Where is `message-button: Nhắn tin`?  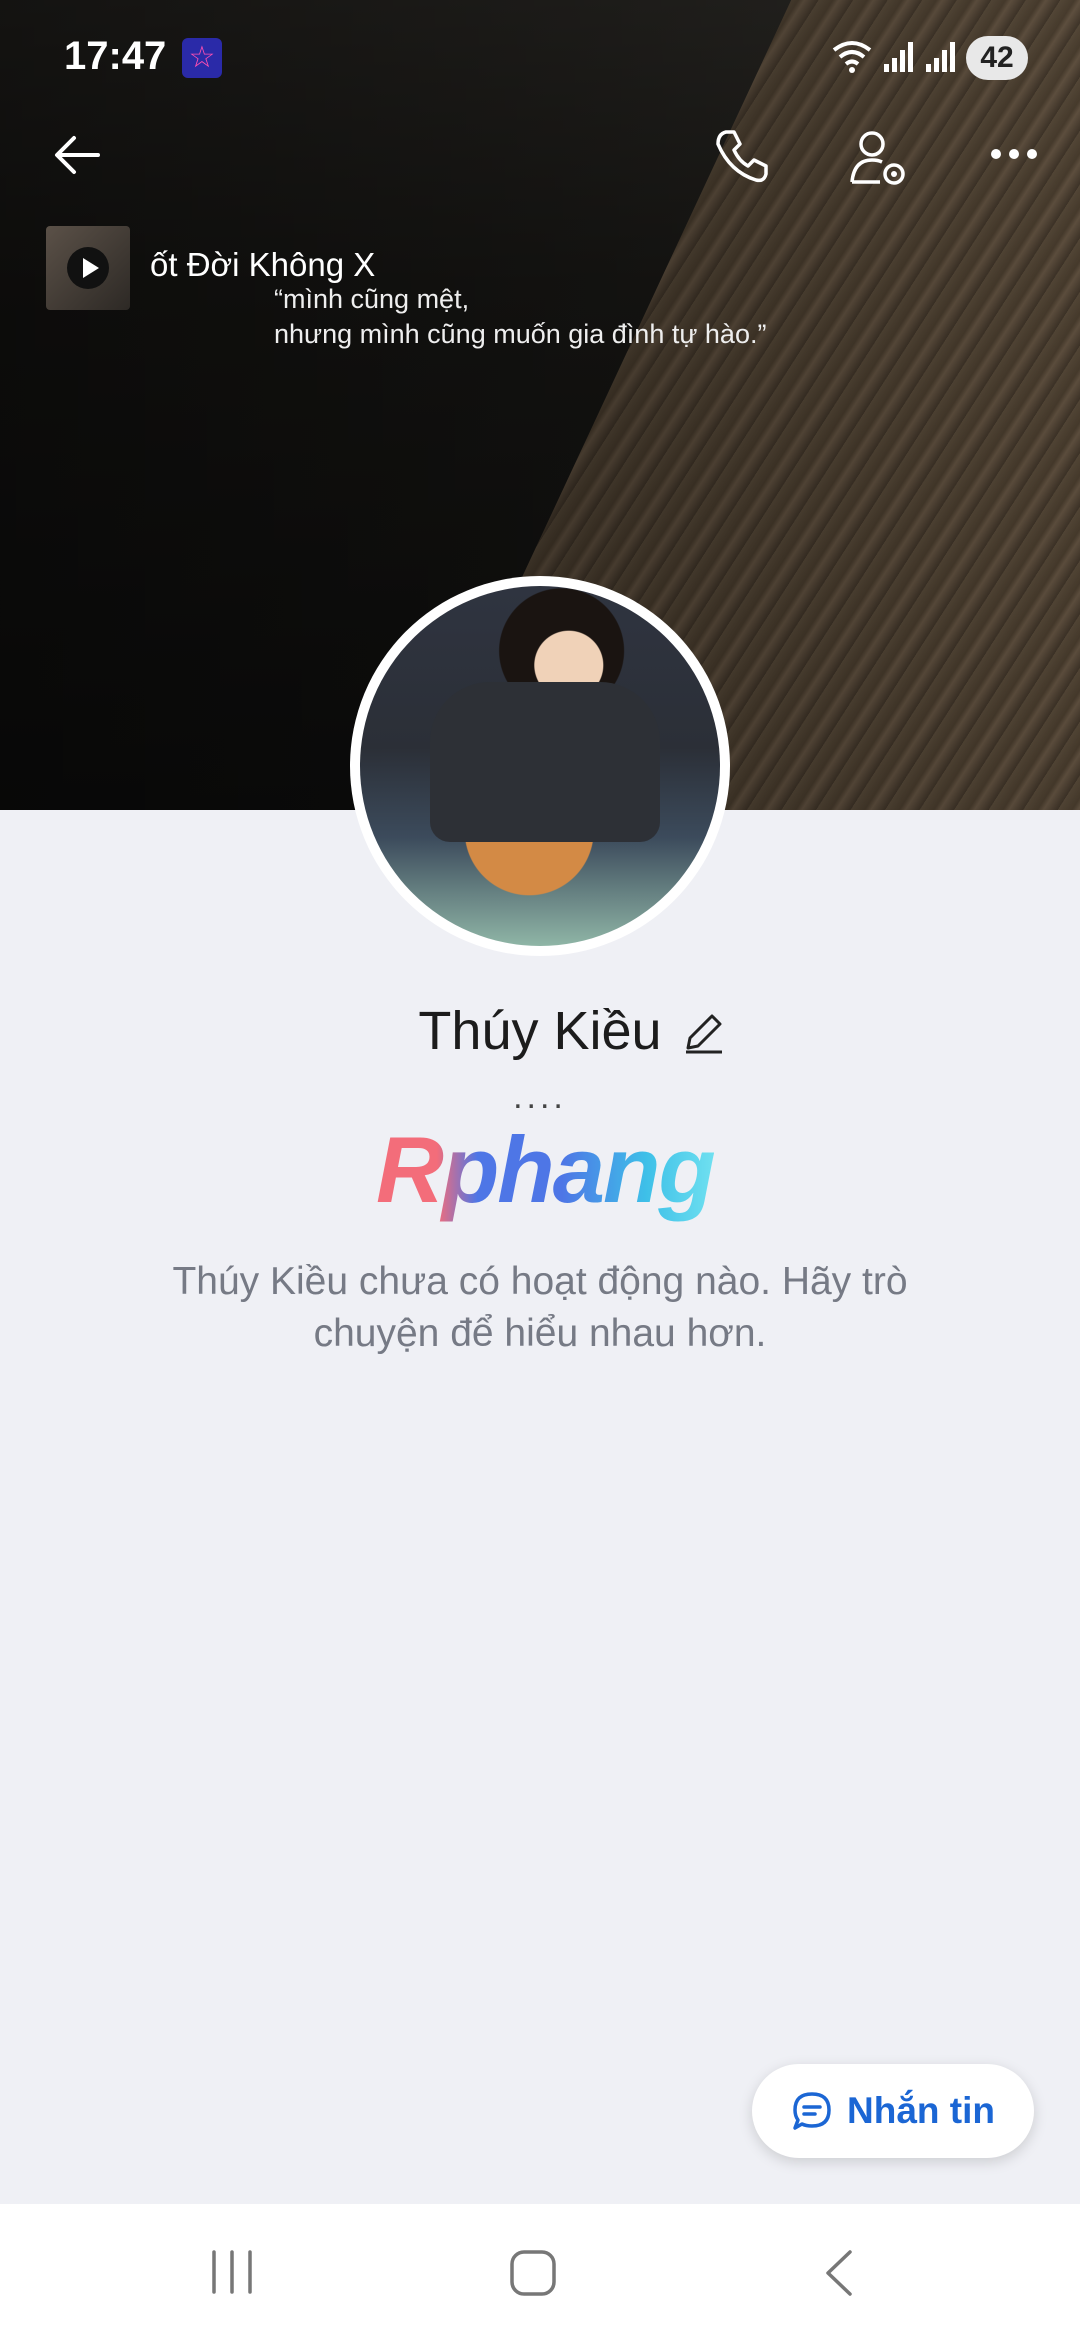 message-button: Nhắn tin is located at coordinates (893, 2111).